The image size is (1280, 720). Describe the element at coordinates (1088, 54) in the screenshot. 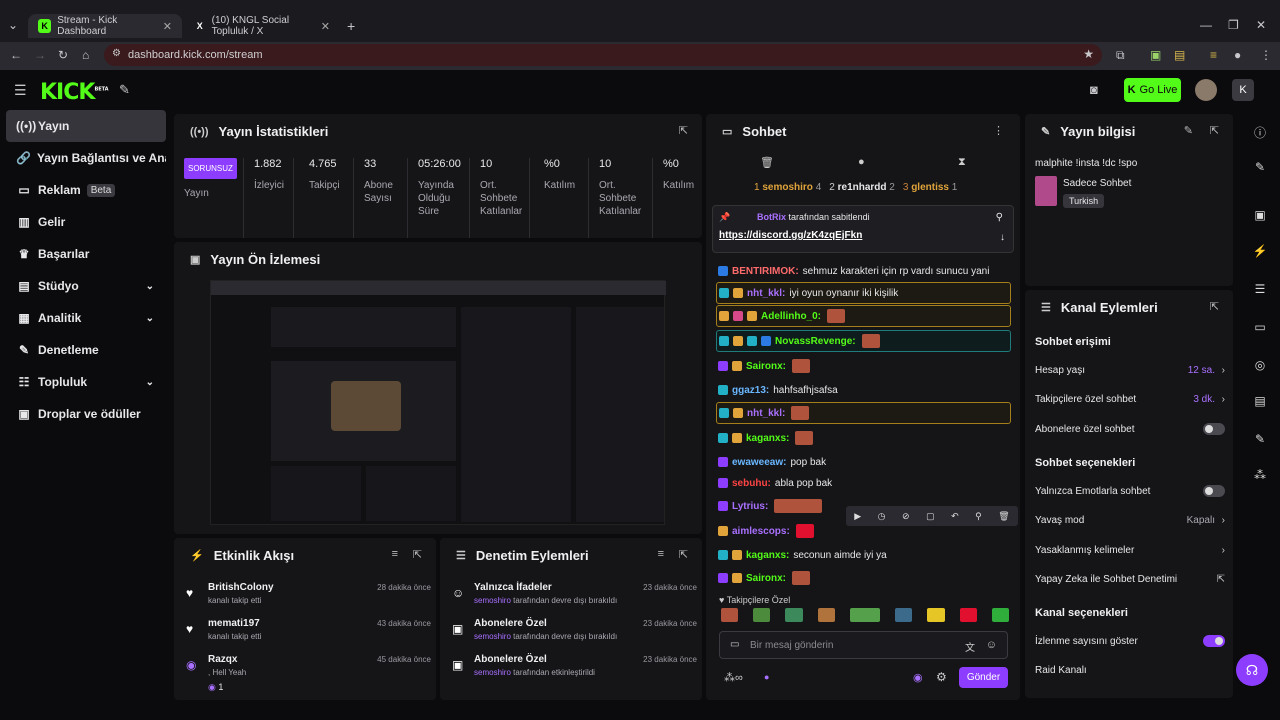

I see `bookmark-star-icon: ★` at that location.